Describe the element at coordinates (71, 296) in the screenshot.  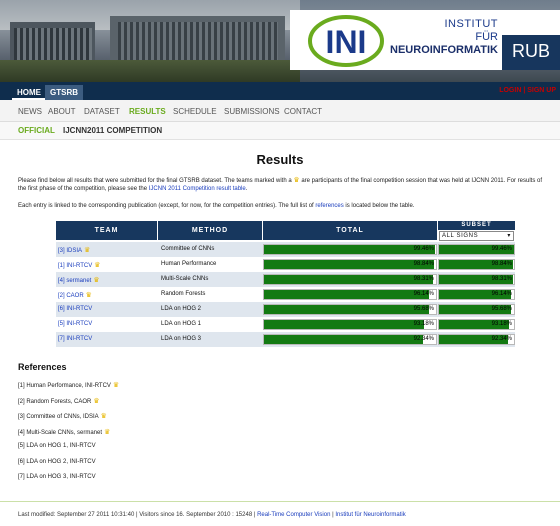
I see `team-link: [2] CAOR` at that location.